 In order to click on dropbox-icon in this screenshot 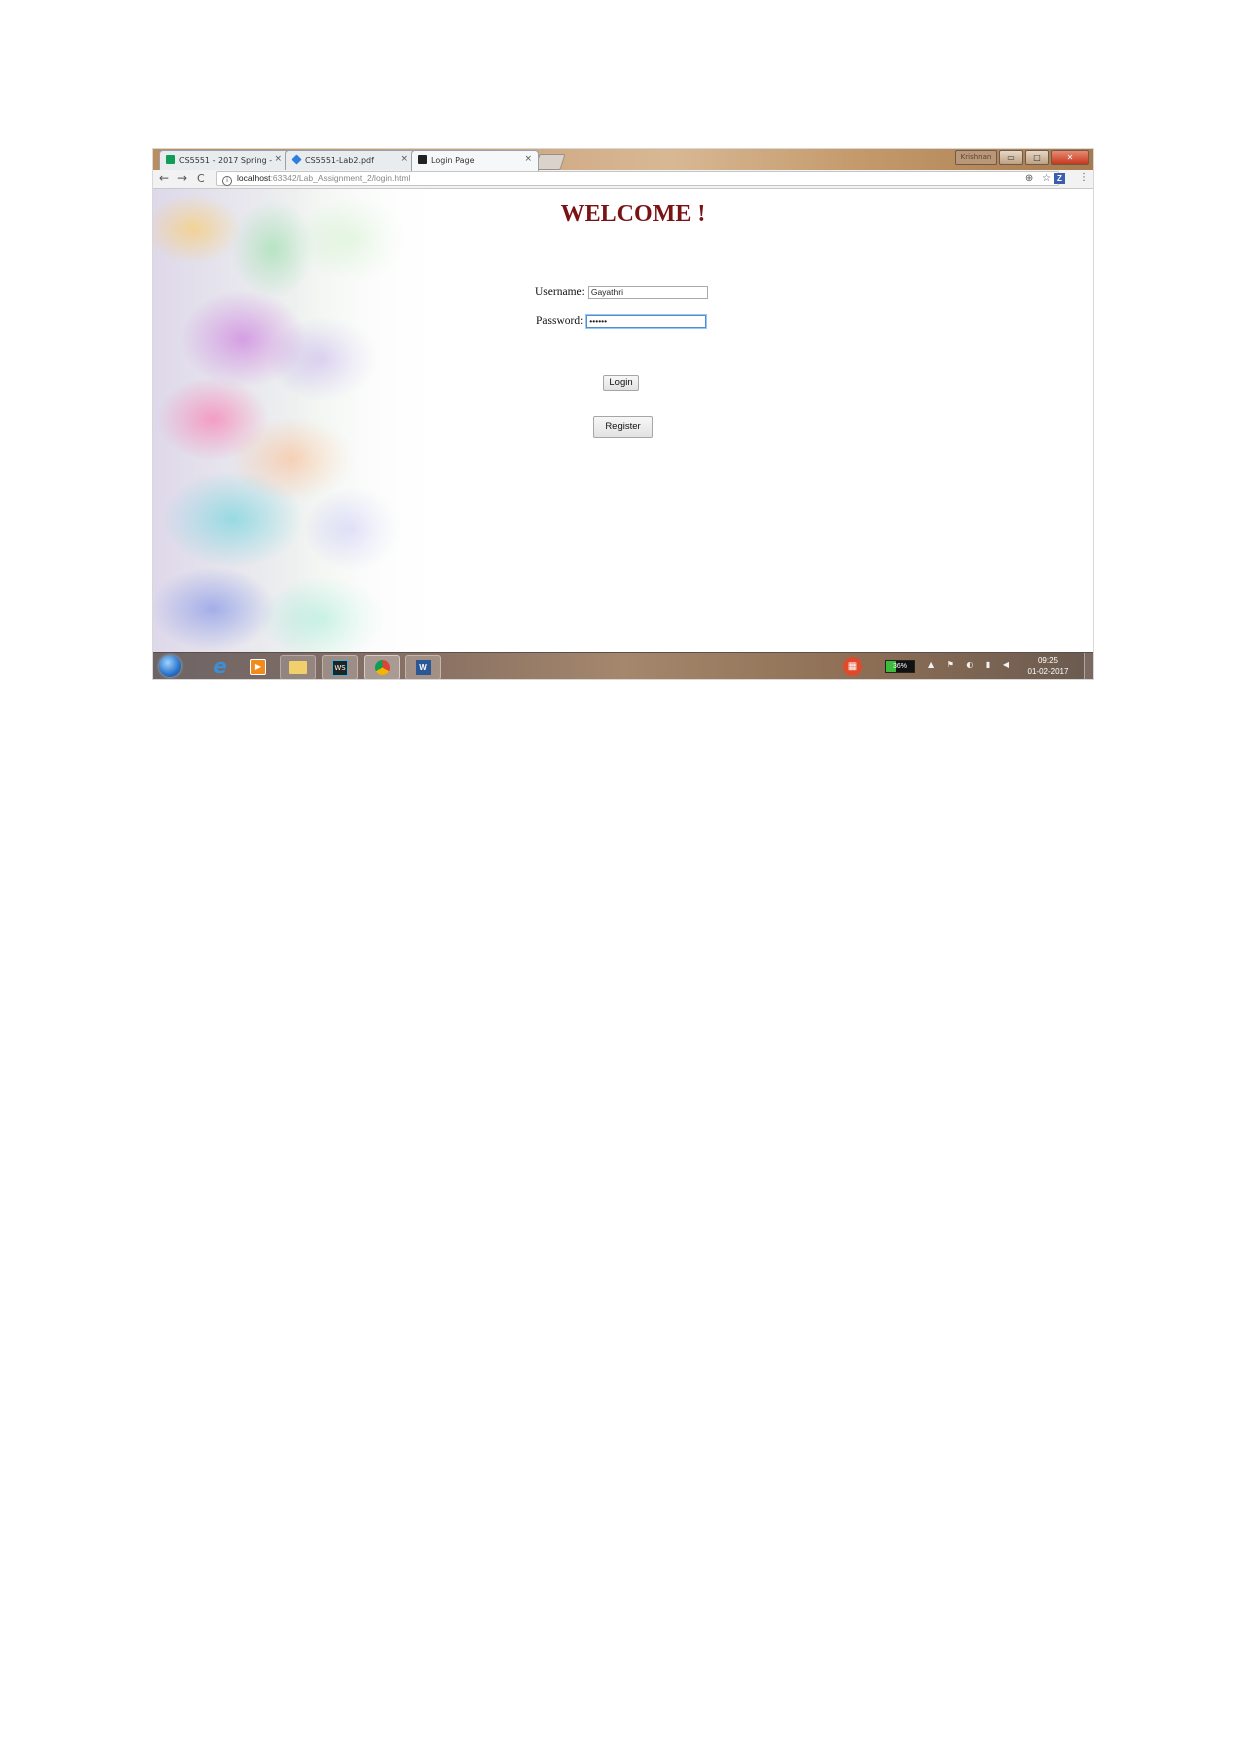, I will do `click(296, 159)`.